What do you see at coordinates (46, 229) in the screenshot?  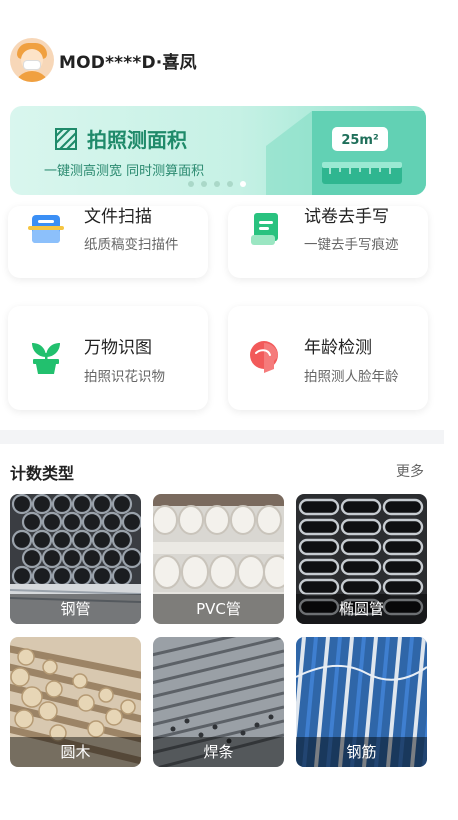 I see `scan-document-icon` at bounding box center [46, 229].